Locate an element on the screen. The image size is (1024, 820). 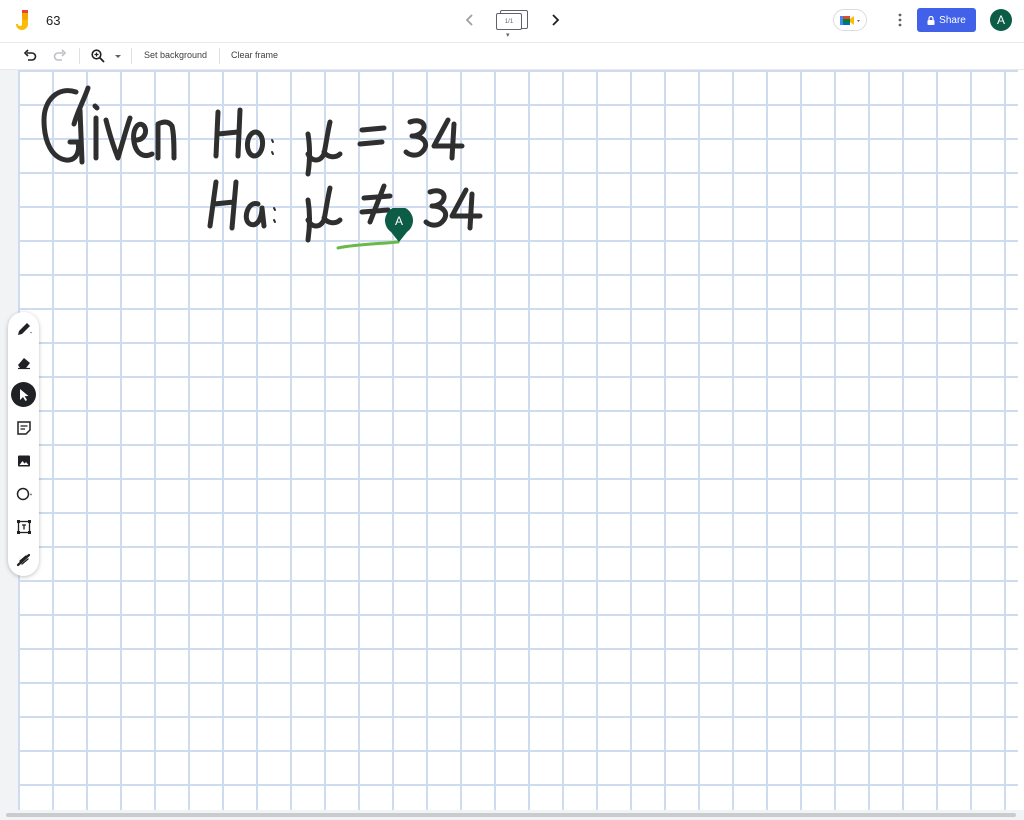
pen-icon is located at coordinates (24, 328).